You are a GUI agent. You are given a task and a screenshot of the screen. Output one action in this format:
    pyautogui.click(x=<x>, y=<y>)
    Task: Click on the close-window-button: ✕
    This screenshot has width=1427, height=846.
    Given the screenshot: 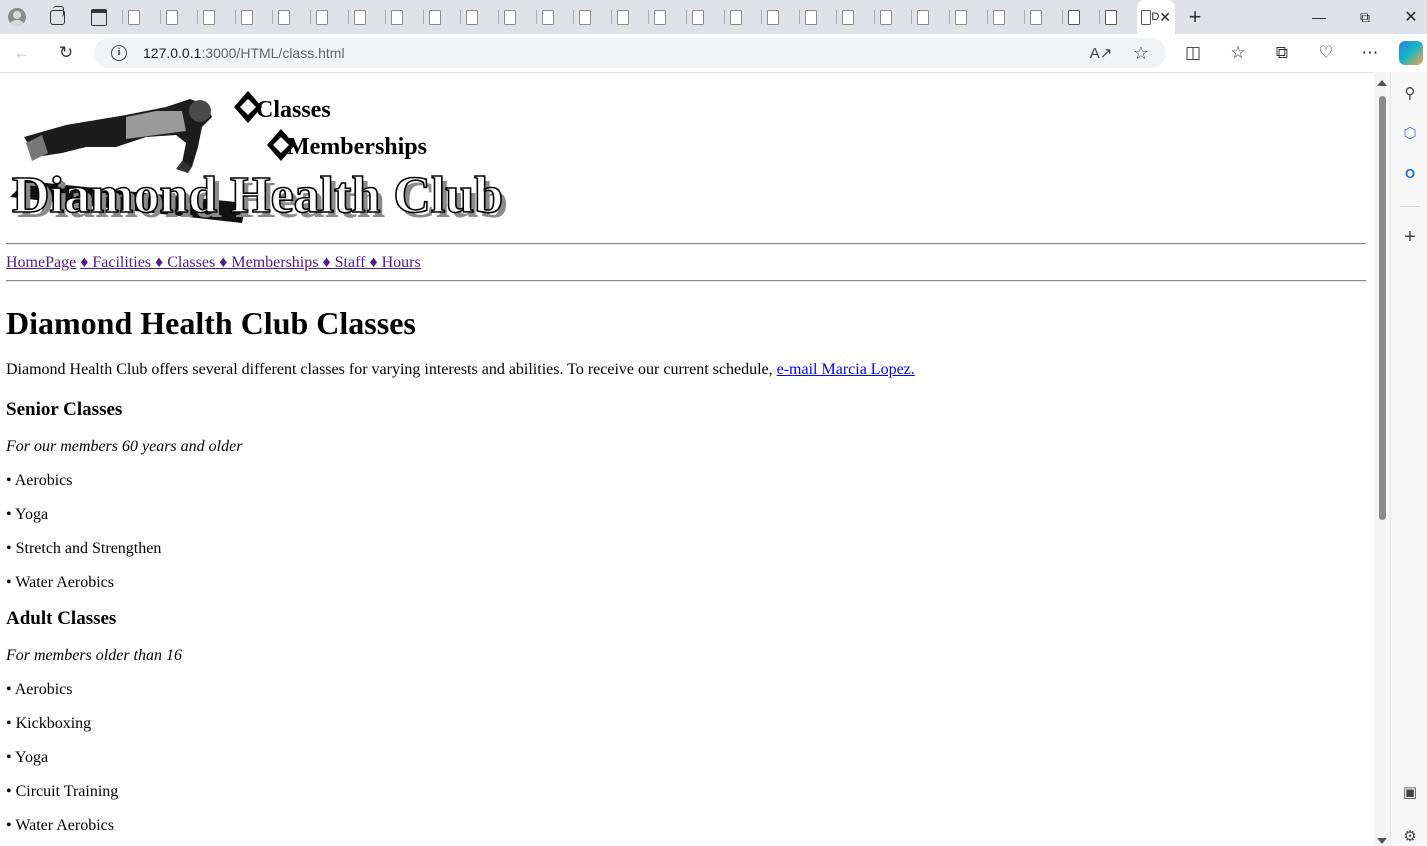 What is the action you would take?
    pyautogui.click(x=1407, y=17)
    